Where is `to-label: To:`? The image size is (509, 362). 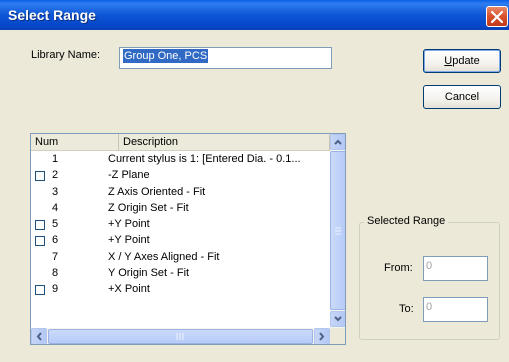
to-label: To: is located at coordinates (406, 309).